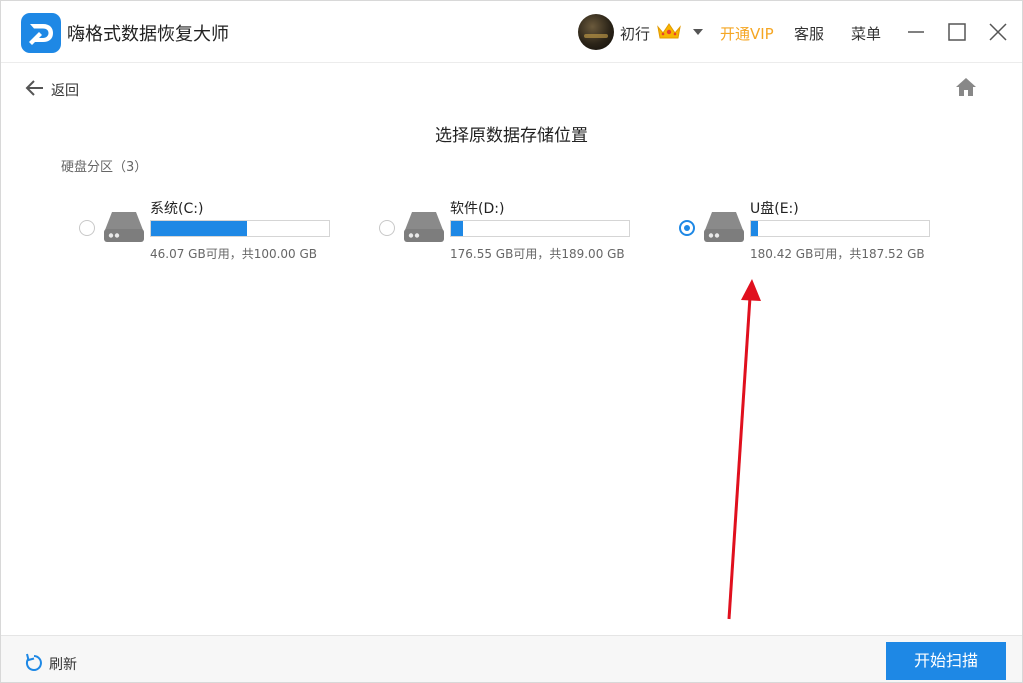 The image size is (1023, 683). I want to click on vip-button: 开通VIP, so click(747, 33).